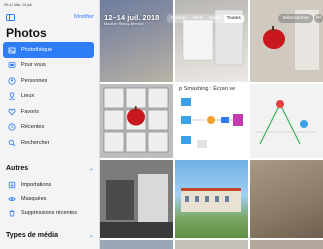 This screenshot has width=323, height=249. Describe the element at coordinates (33, 127) in the screenshot. I see `sidebar-item-label: Récentes` at that location.